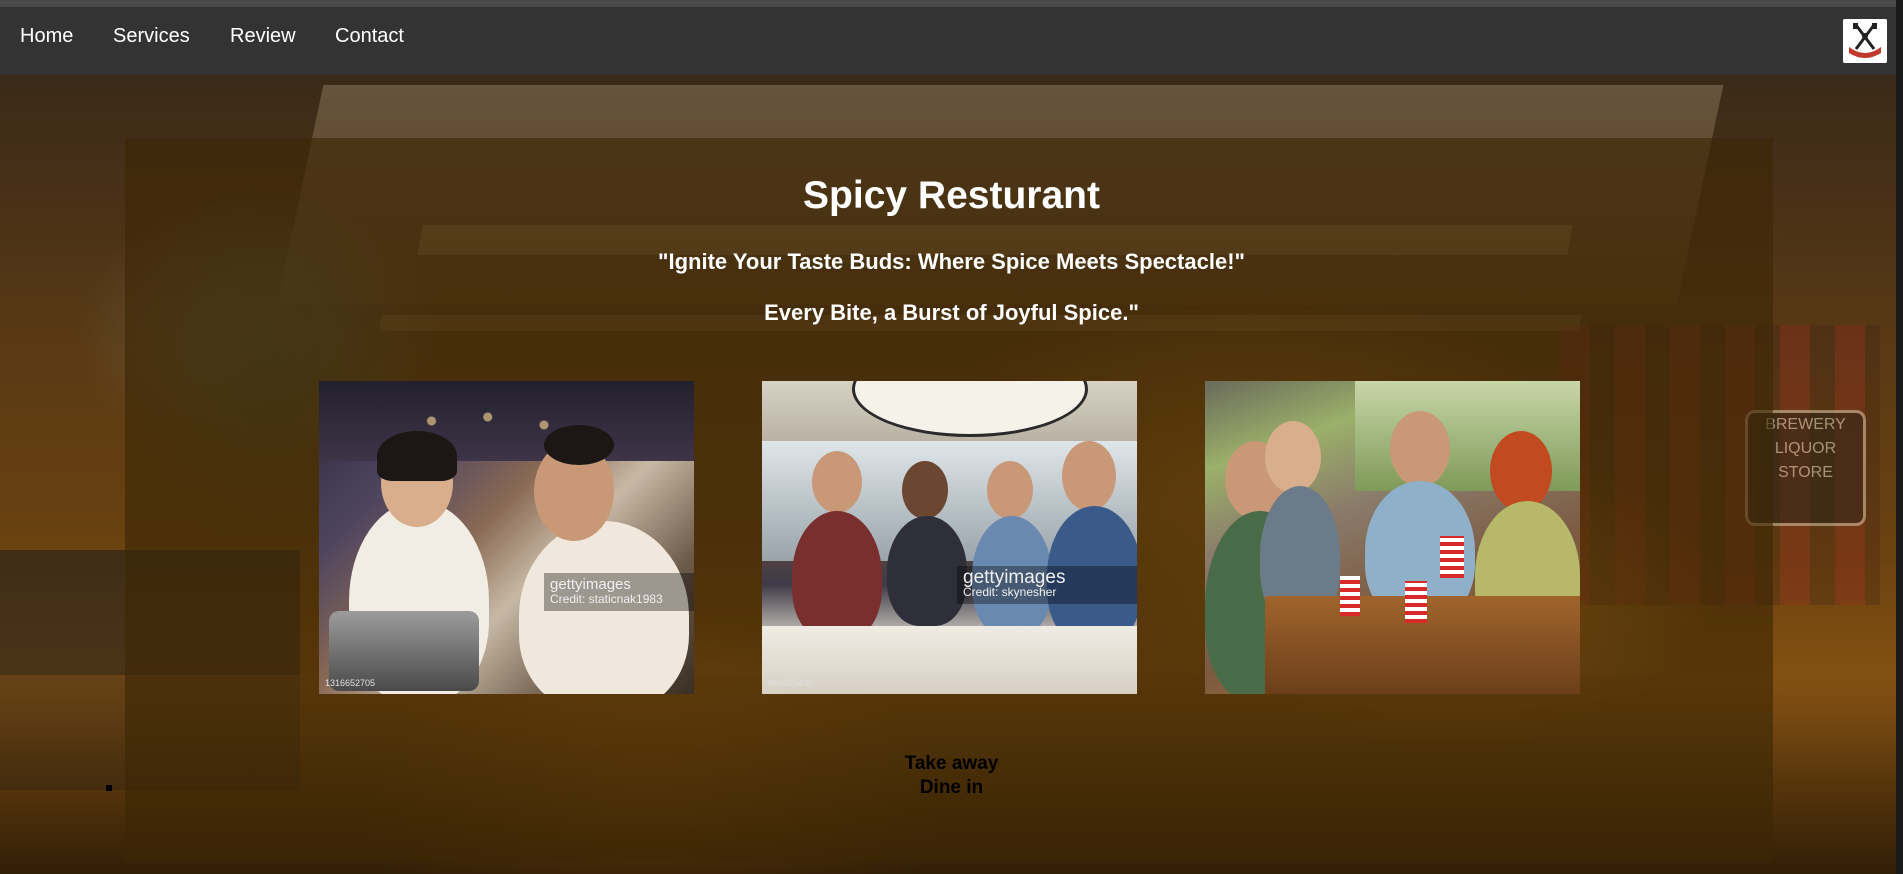 This screenshot has width=1903, height=874. Describe the element at coordinates (951, 3) in the screenshot. I see `top-strip` at that location.